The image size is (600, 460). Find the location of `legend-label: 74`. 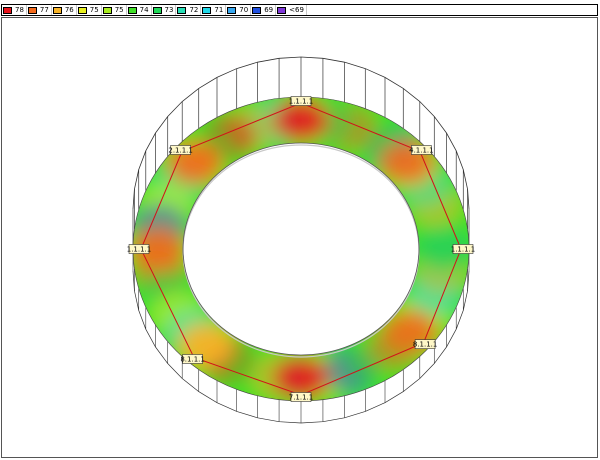

legend-label: 74 is located at coordinates (144, 10).